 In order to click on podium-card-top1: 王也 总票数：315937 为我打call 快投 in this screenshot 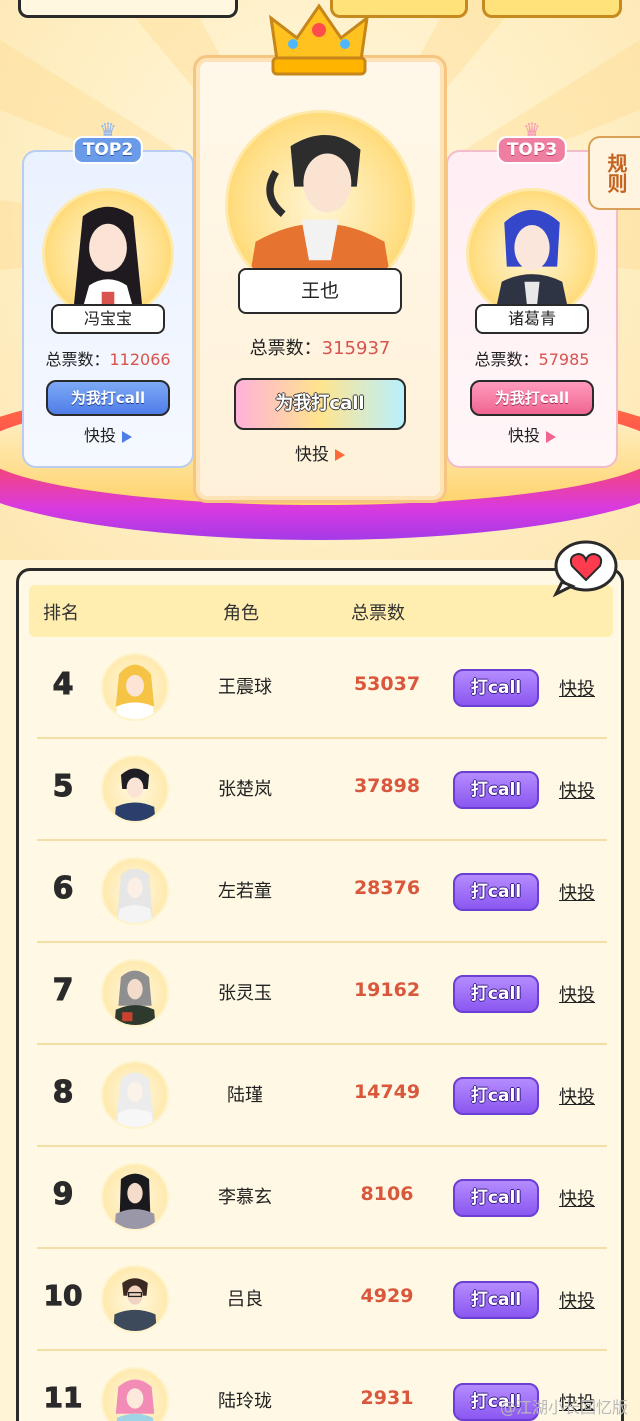, I will do `click(320, 279)`.